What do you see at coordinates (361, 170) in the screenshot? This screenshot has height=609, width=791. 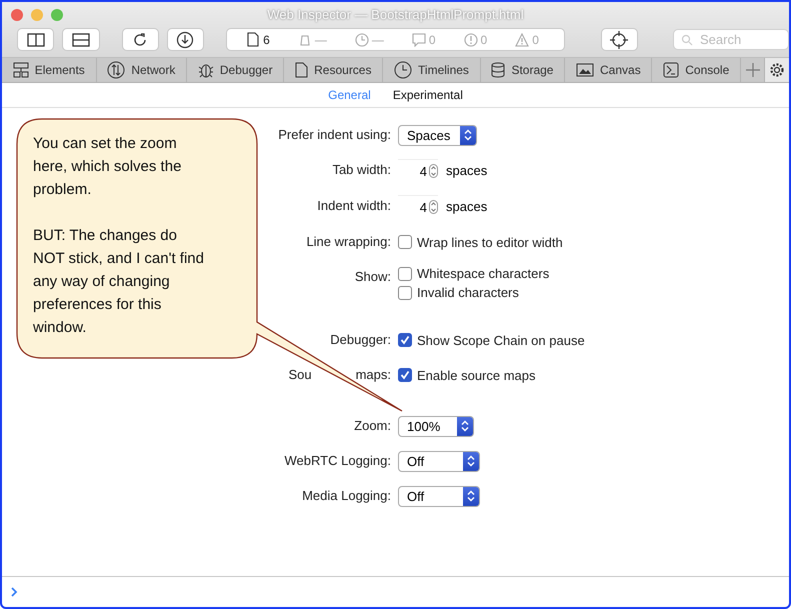 I see `setting-label: Tab width:` at bounding box center [361, 170].